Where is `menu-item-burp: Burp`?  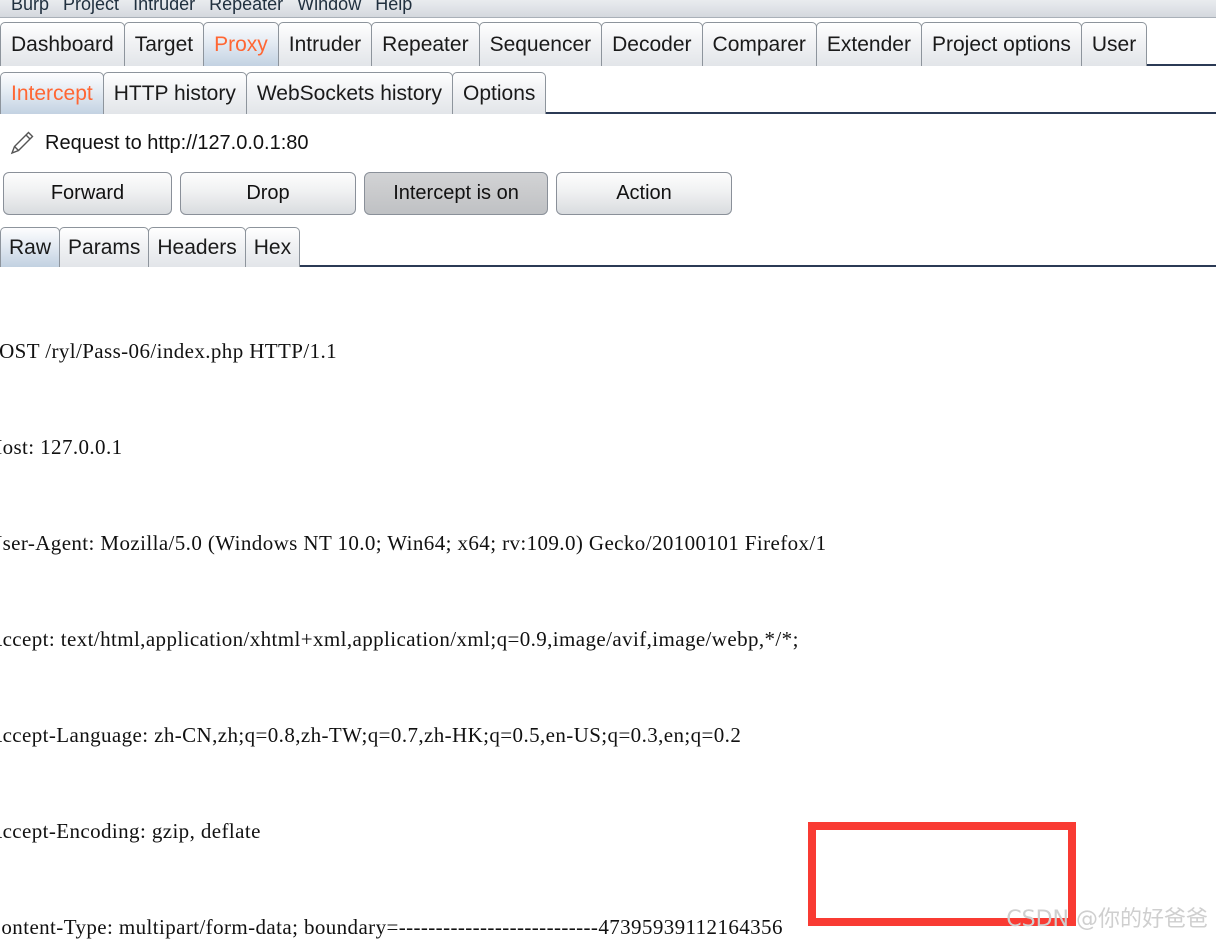
menu-item-burp: Burp is located at coordinates (30, 7).